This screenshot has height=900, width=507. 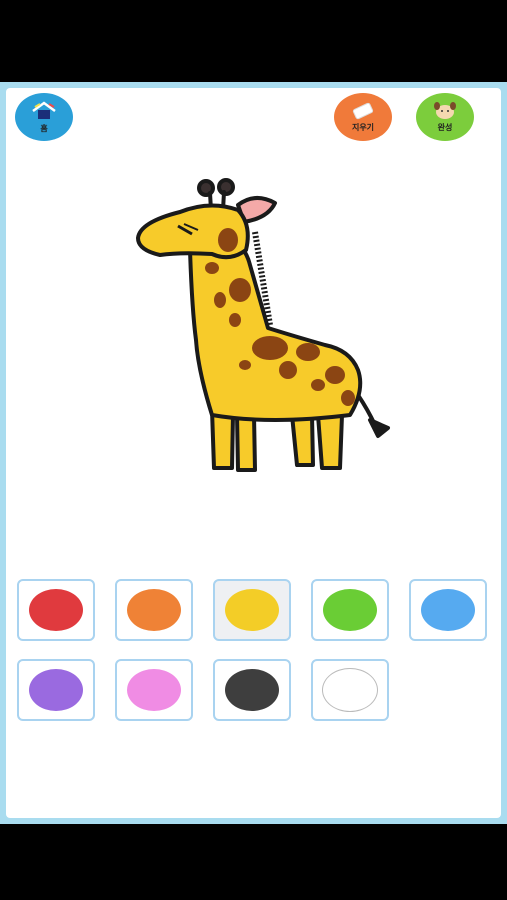 I want to click on eraser-icon, so click(x=363, y=111).